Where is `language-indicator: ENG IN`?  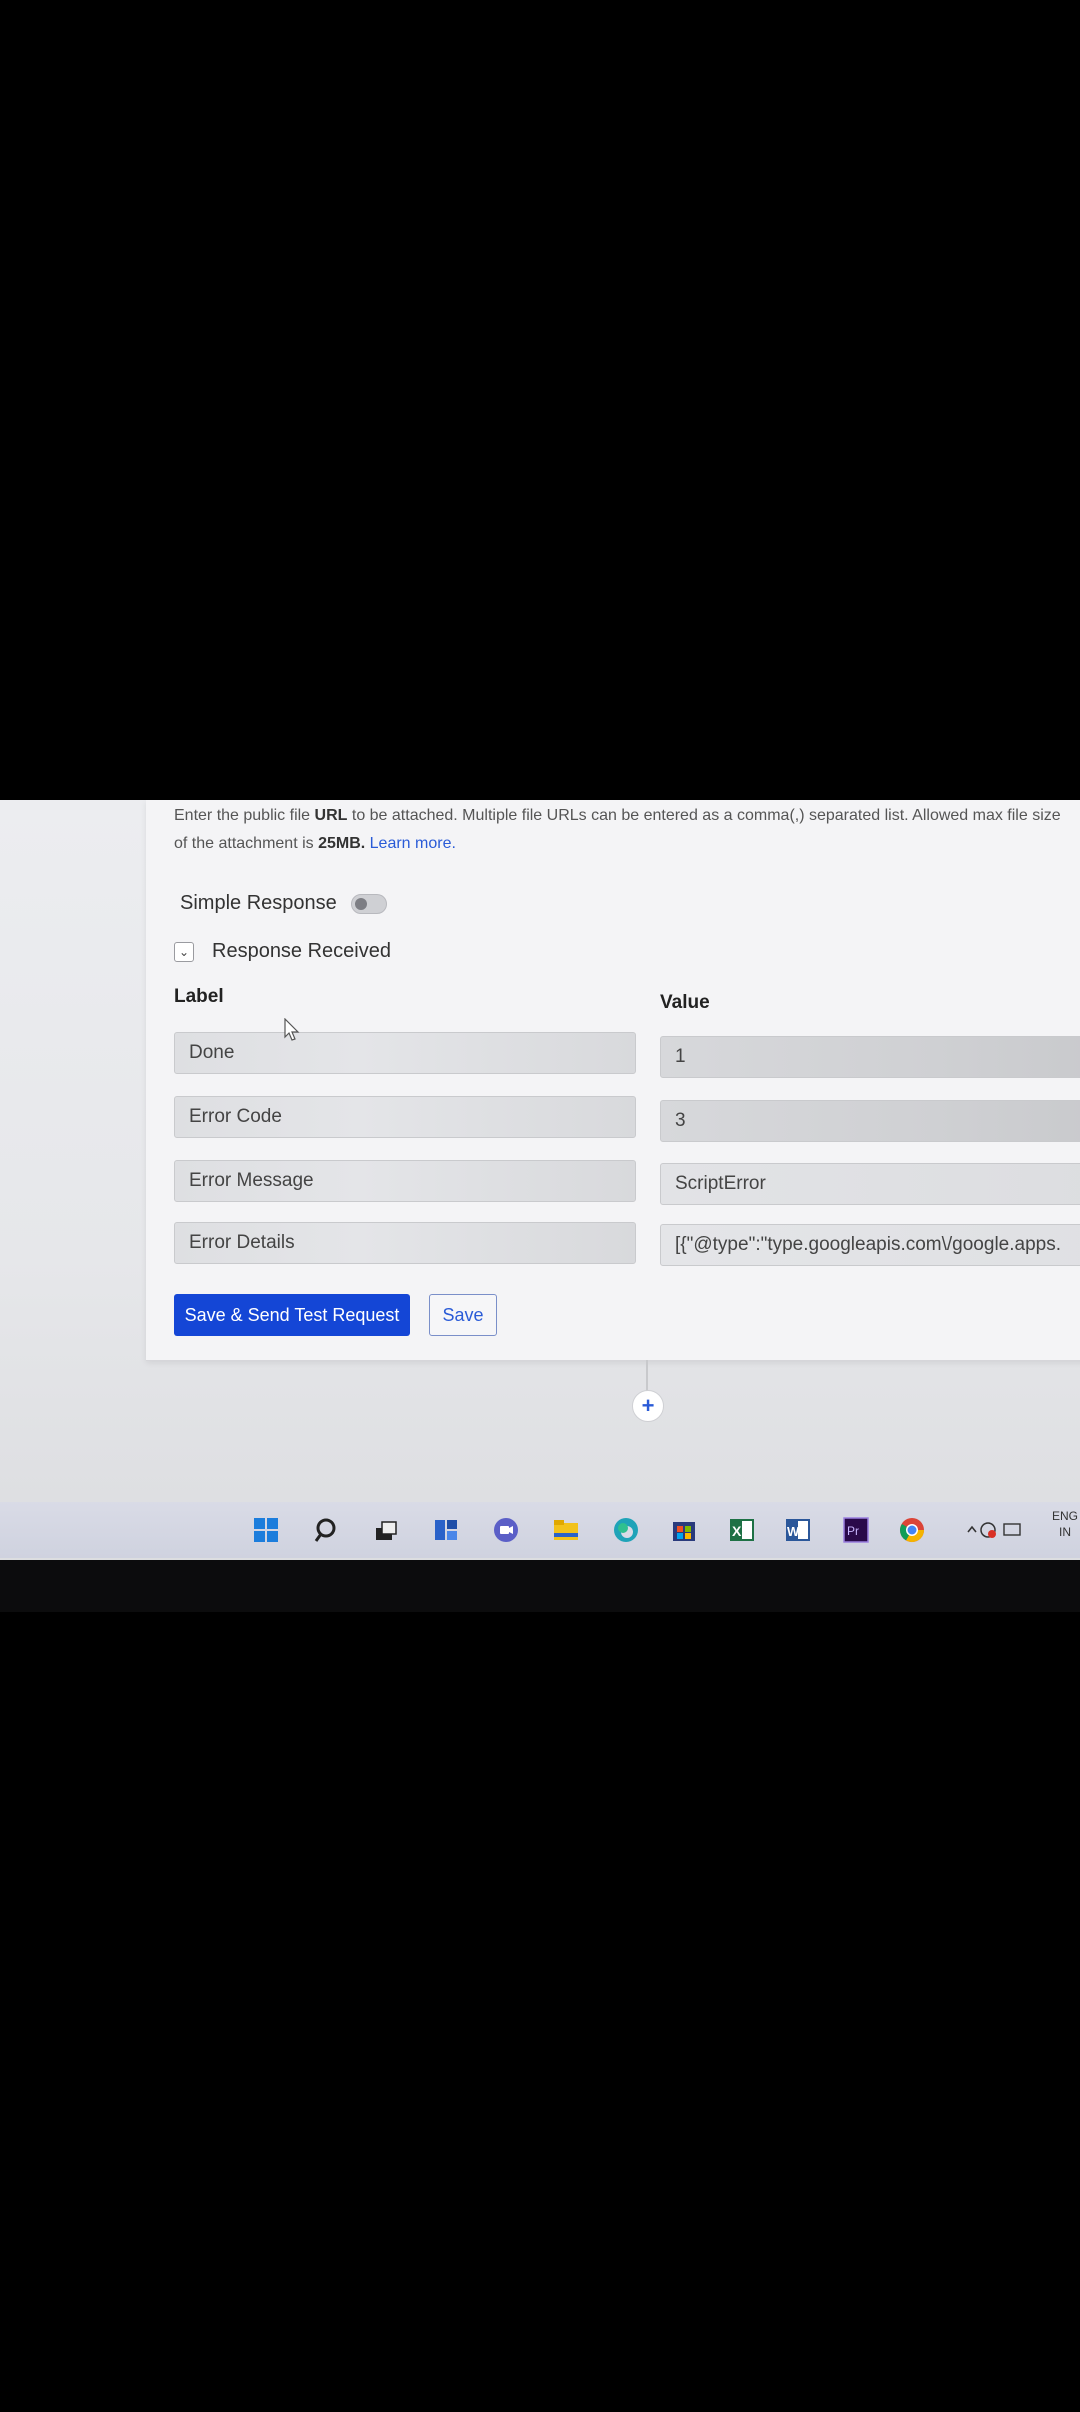
language-indicator: ENG IN is located at coordinates (1065, 1524).